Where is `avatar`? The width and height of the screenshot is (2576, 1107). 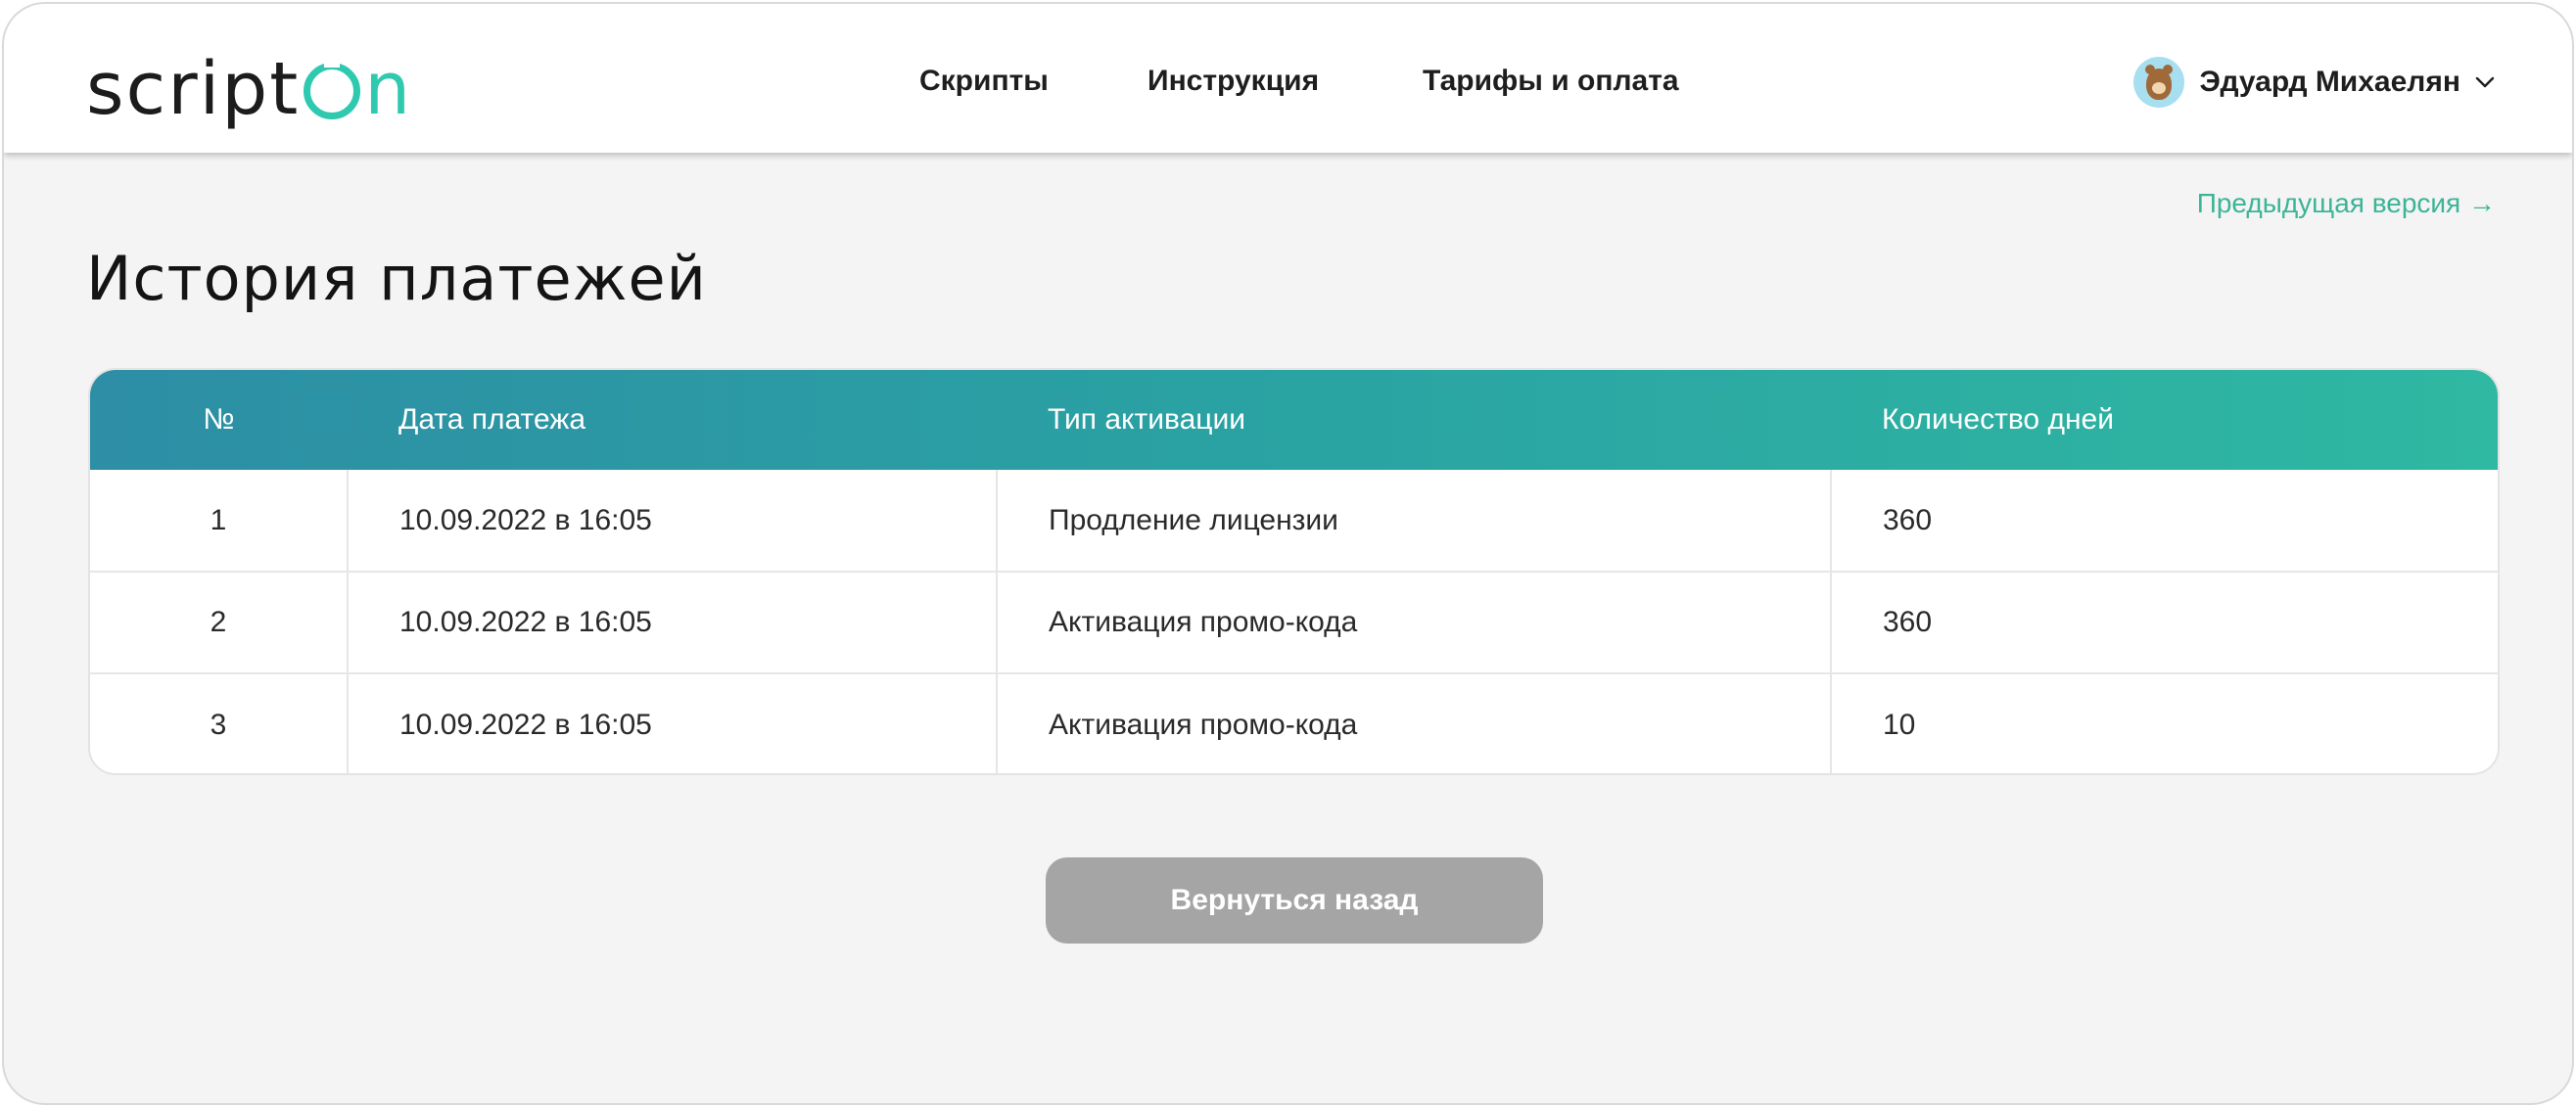
avatar is located at coordinates (2158, 82).